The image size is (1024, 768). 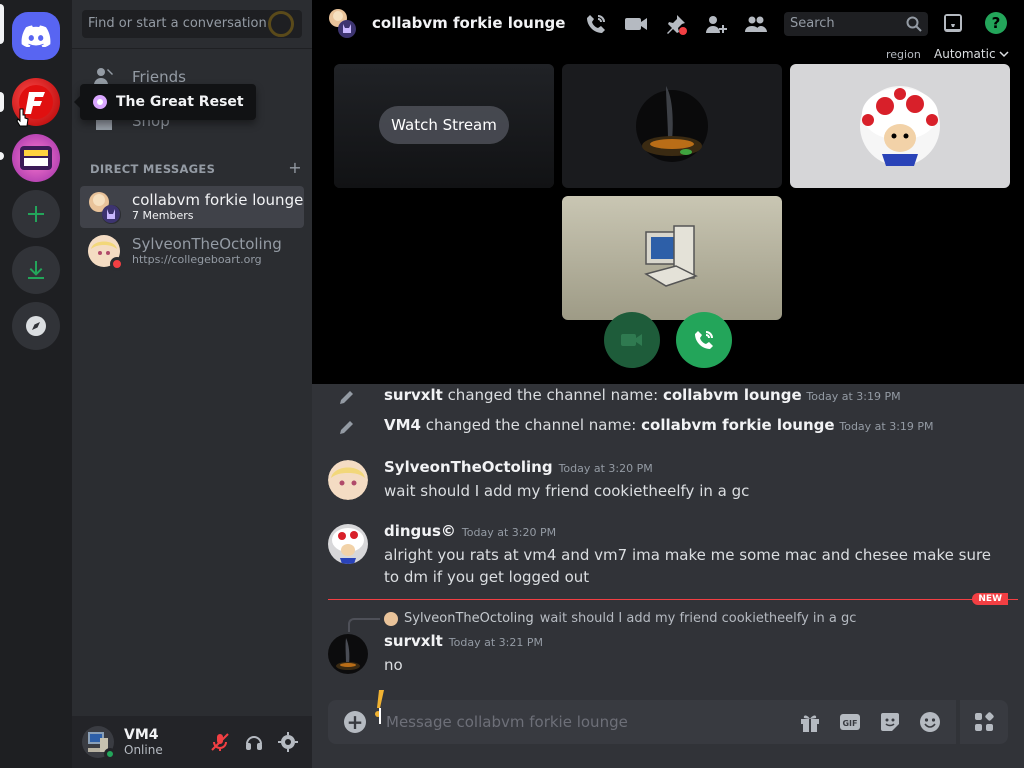 I want to click on mic-muted-icon, so click(x=220, y=742).